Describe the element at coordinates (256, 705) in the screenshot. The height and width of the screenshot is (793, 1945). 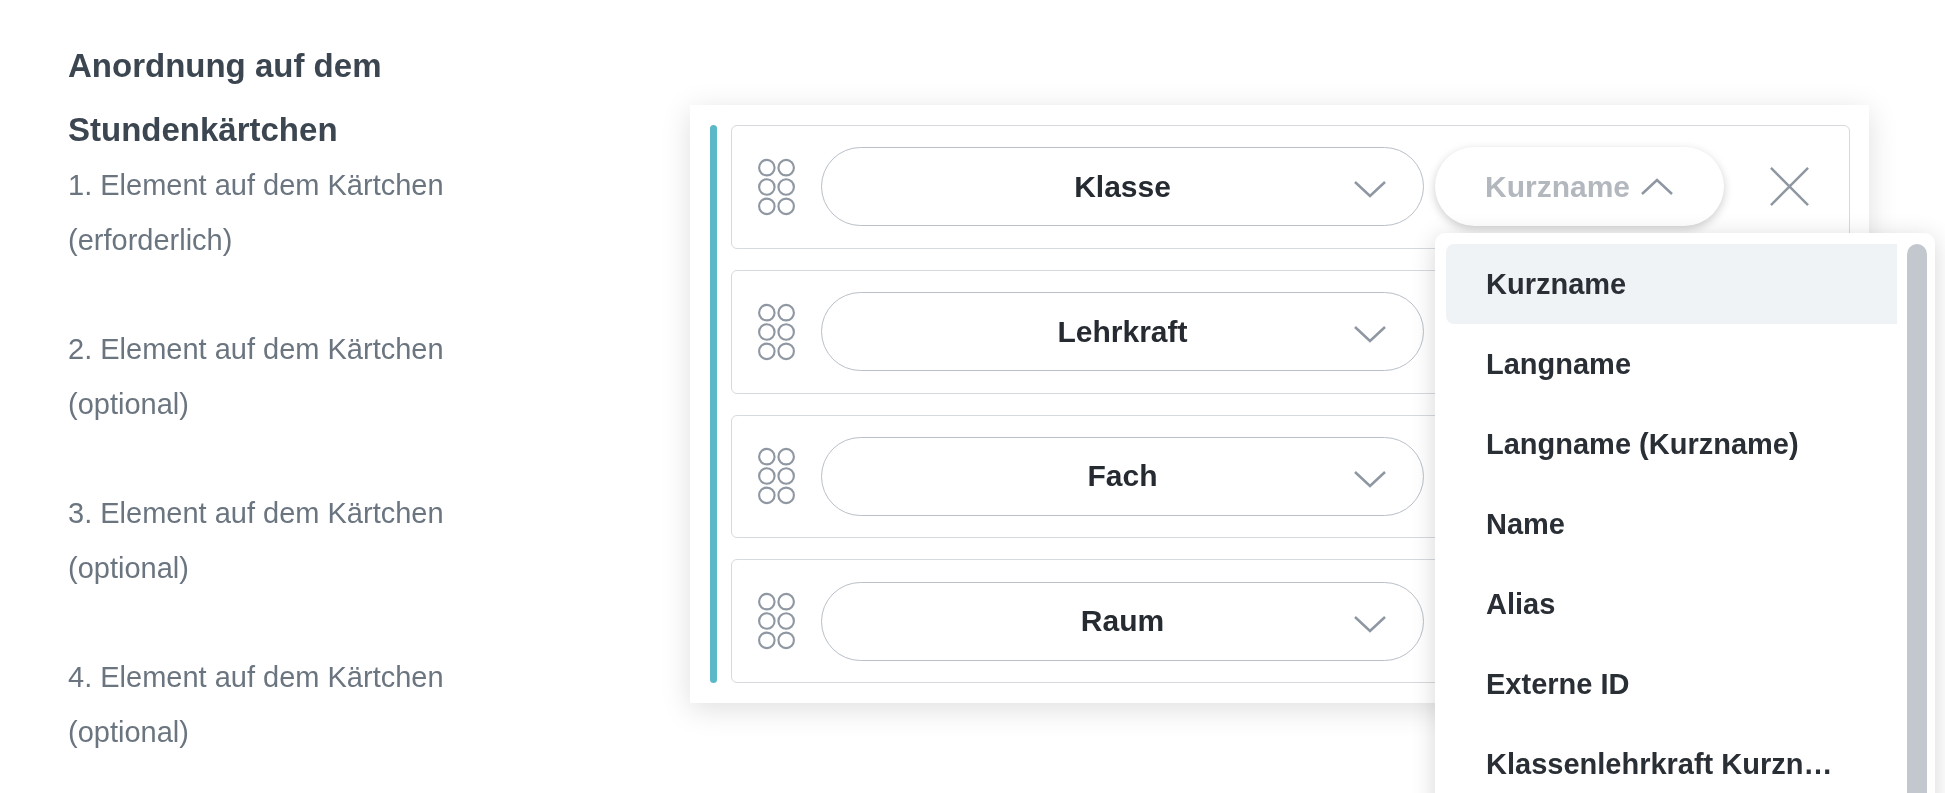
I see `element-label: 4. Element auf dem Kärtchen (optional)` at that location.